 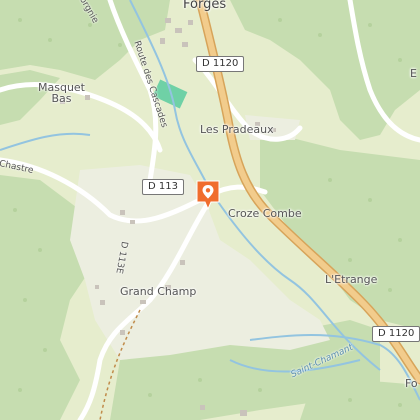 What do you see at coordinates (396, 334) in the screenshot?
I see `road-shield-d1120-bottom: D 1120` at bounding box center [396, 334].